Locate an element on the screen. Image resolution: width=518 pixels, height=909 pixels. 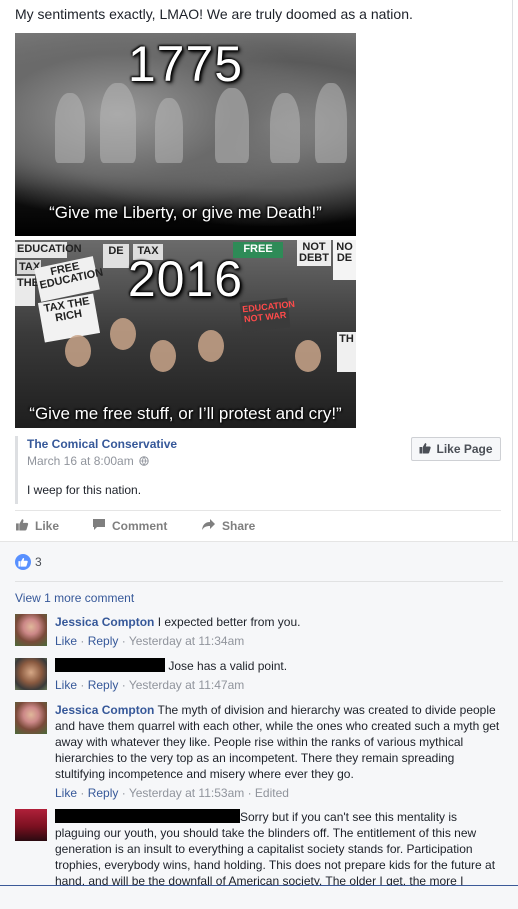
globe-icon is located at coordinates (144, 462).